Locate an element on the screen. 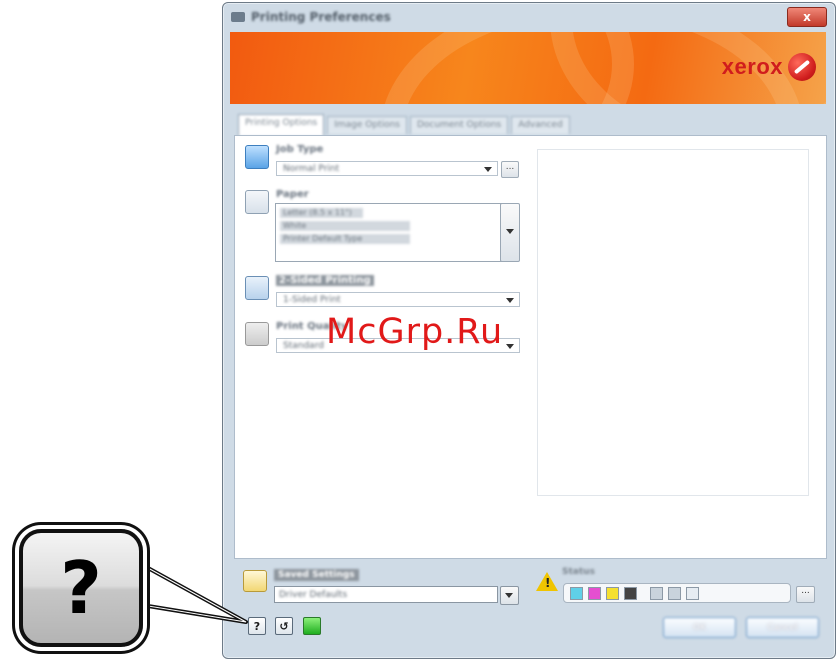  two-sided-select: 1-Sided Print is located at coordinates (398, 299).